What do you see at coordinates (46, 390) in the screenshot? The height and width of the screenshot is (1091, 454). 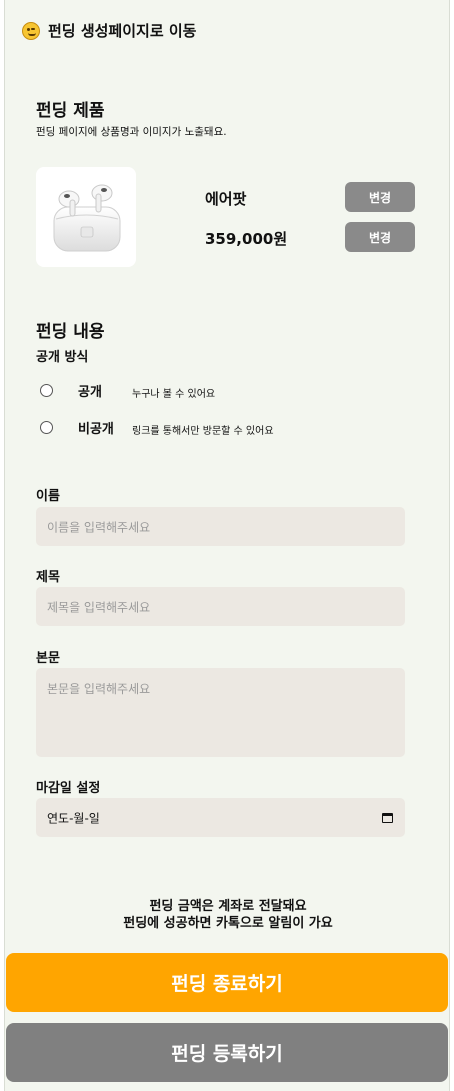 I see `public-radio` at bounding box center [46, 390].